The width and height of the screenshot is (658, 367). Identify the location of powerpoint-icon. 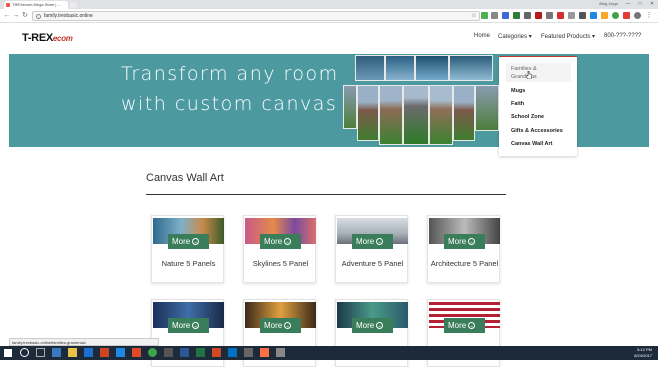
(216, 352).